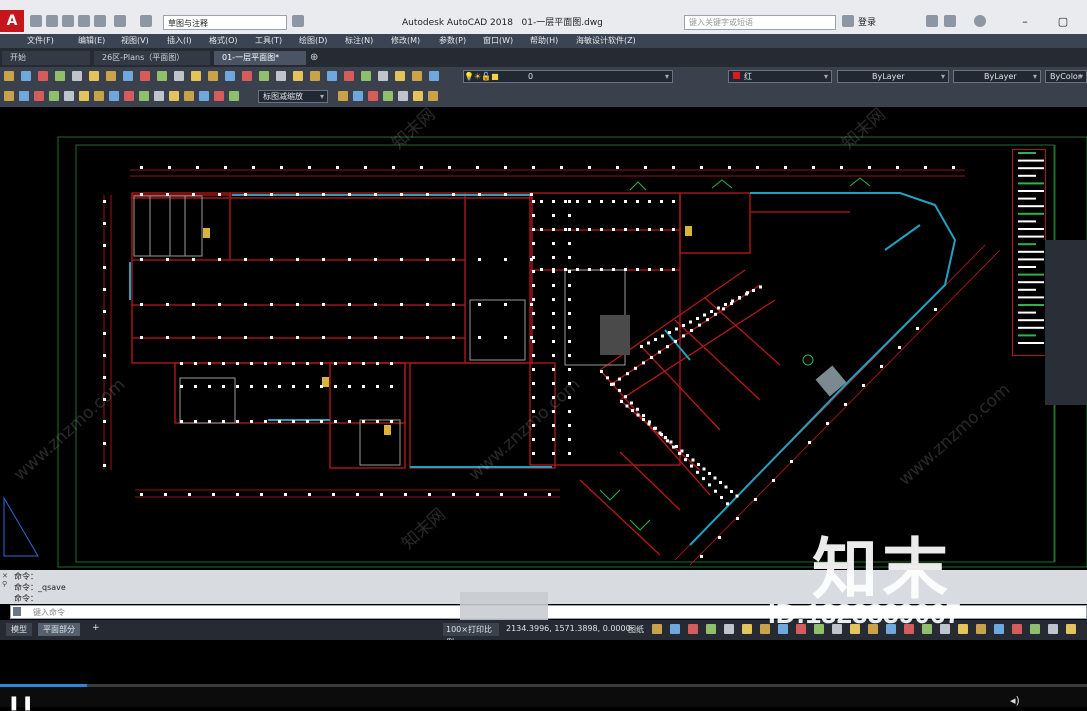  I want to click on add-layout-icon: +, so click(96, 628).